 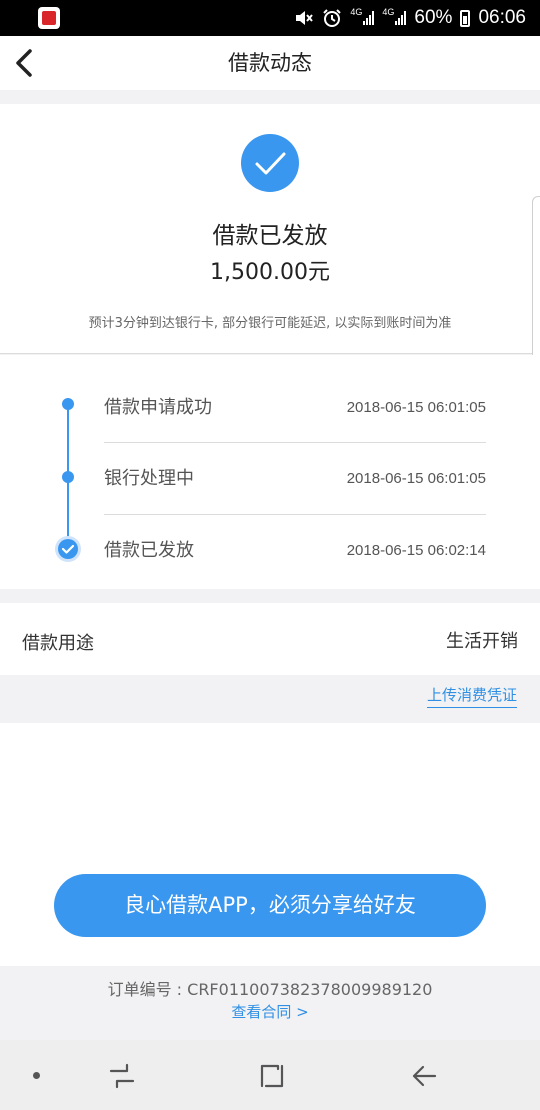 What do you see at coordinates (270, 989) in the screenshot?
I see `order-number: 订单编号 : CRF0110073823780099891​20` at bounding box center [270, 989].